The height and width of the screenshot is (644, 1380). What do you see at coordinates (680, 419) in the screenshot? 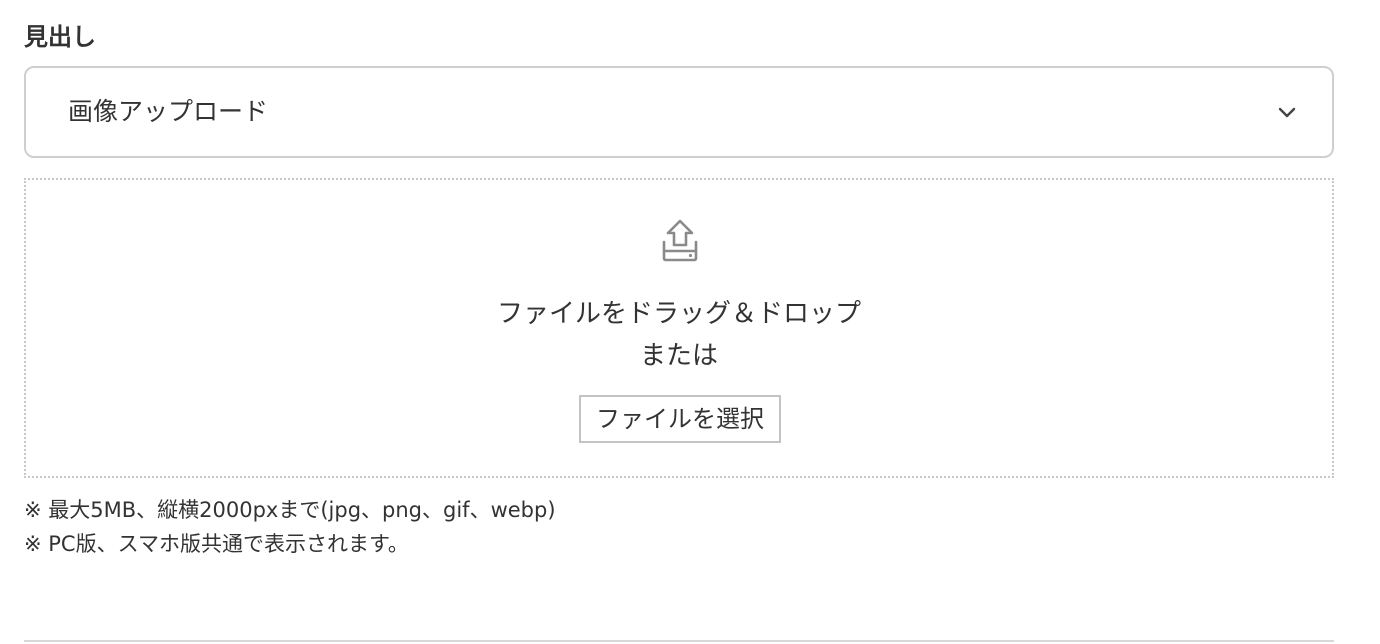
I see `select-file-button: ファイルを選択` at bounding box center [680, 419].